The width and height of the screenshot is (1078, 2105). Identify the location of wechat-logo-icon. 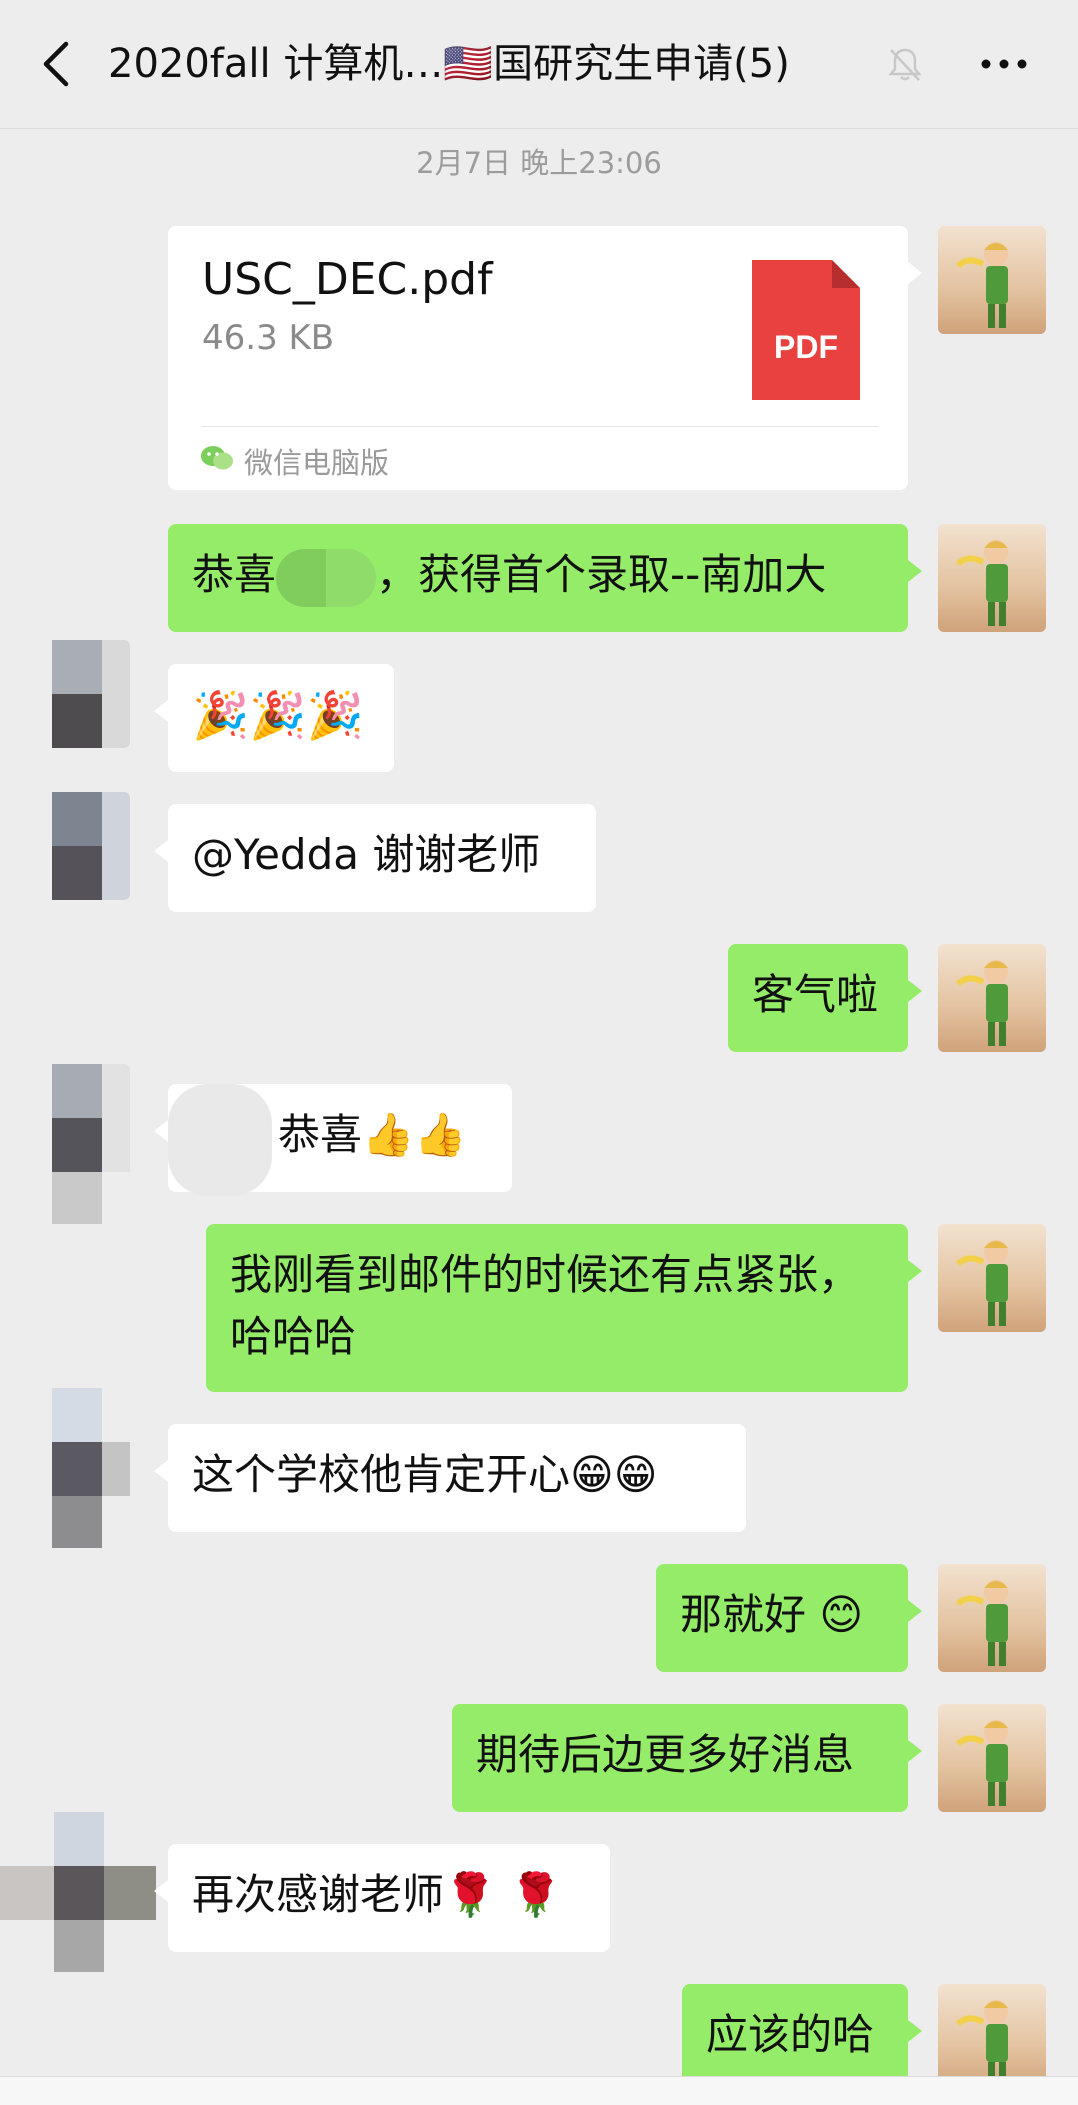
(217, 458).